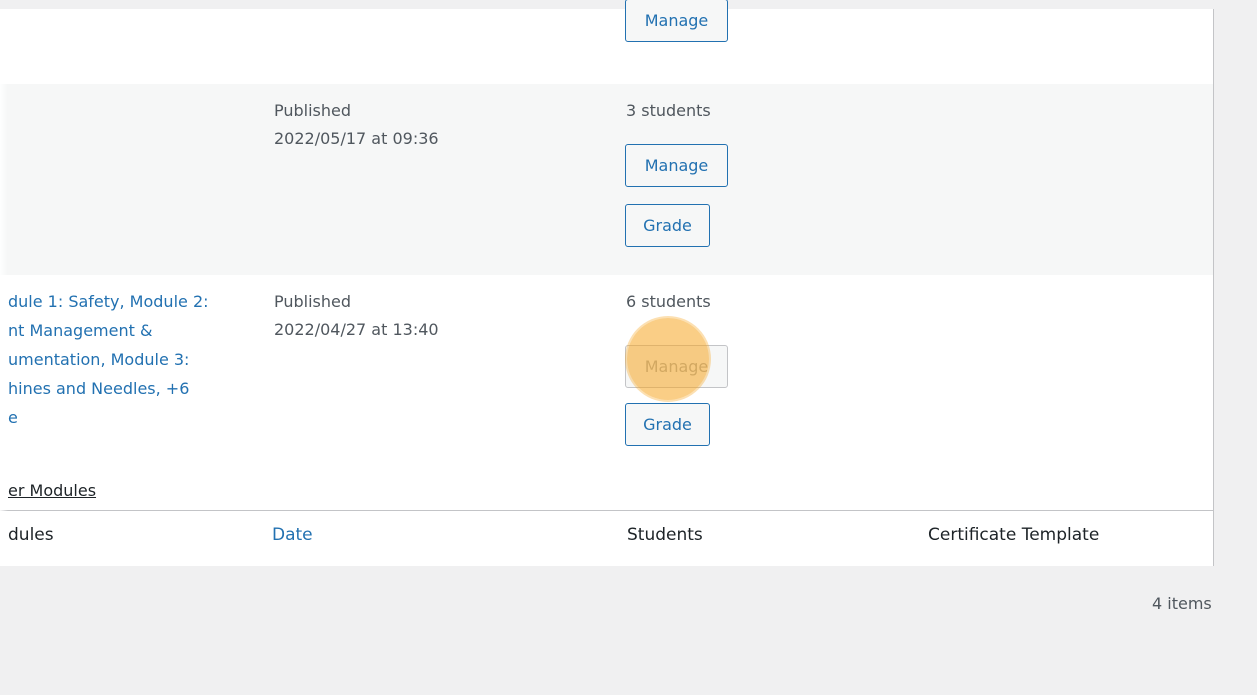 The height and width of the screenshot is (695, 1257). I want to click on modules-line: e, so click(13, 417).